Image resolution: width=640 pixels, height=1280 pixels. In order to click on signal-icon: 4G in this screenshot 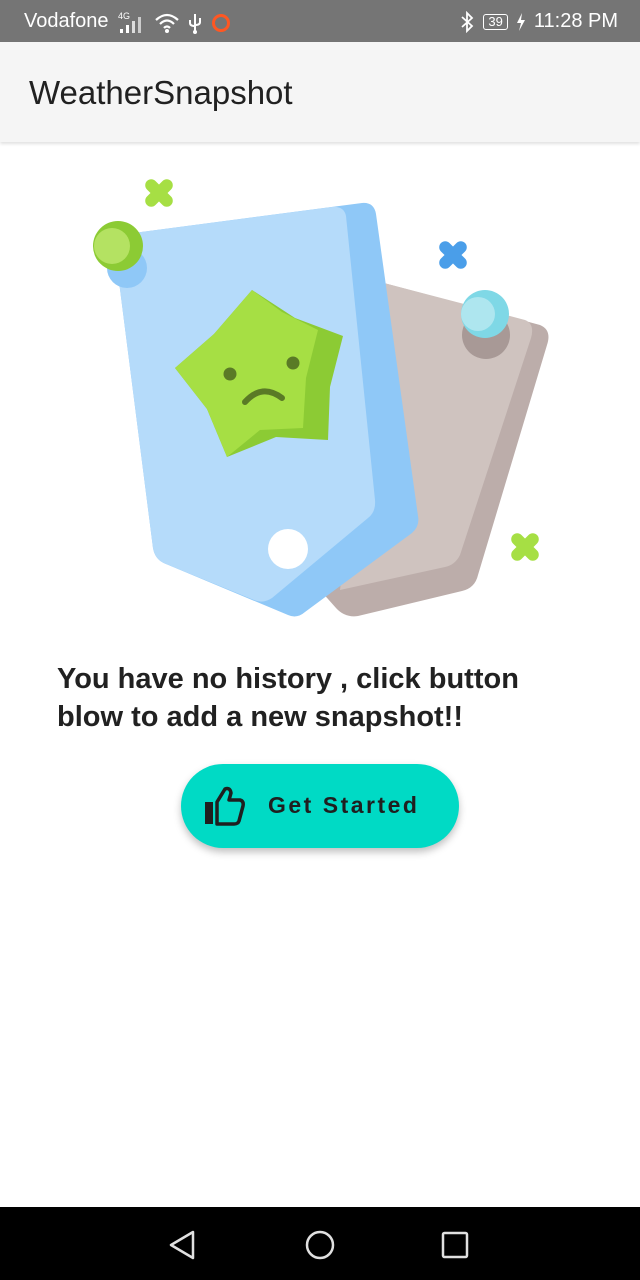, I will do `click(129, 22)`.